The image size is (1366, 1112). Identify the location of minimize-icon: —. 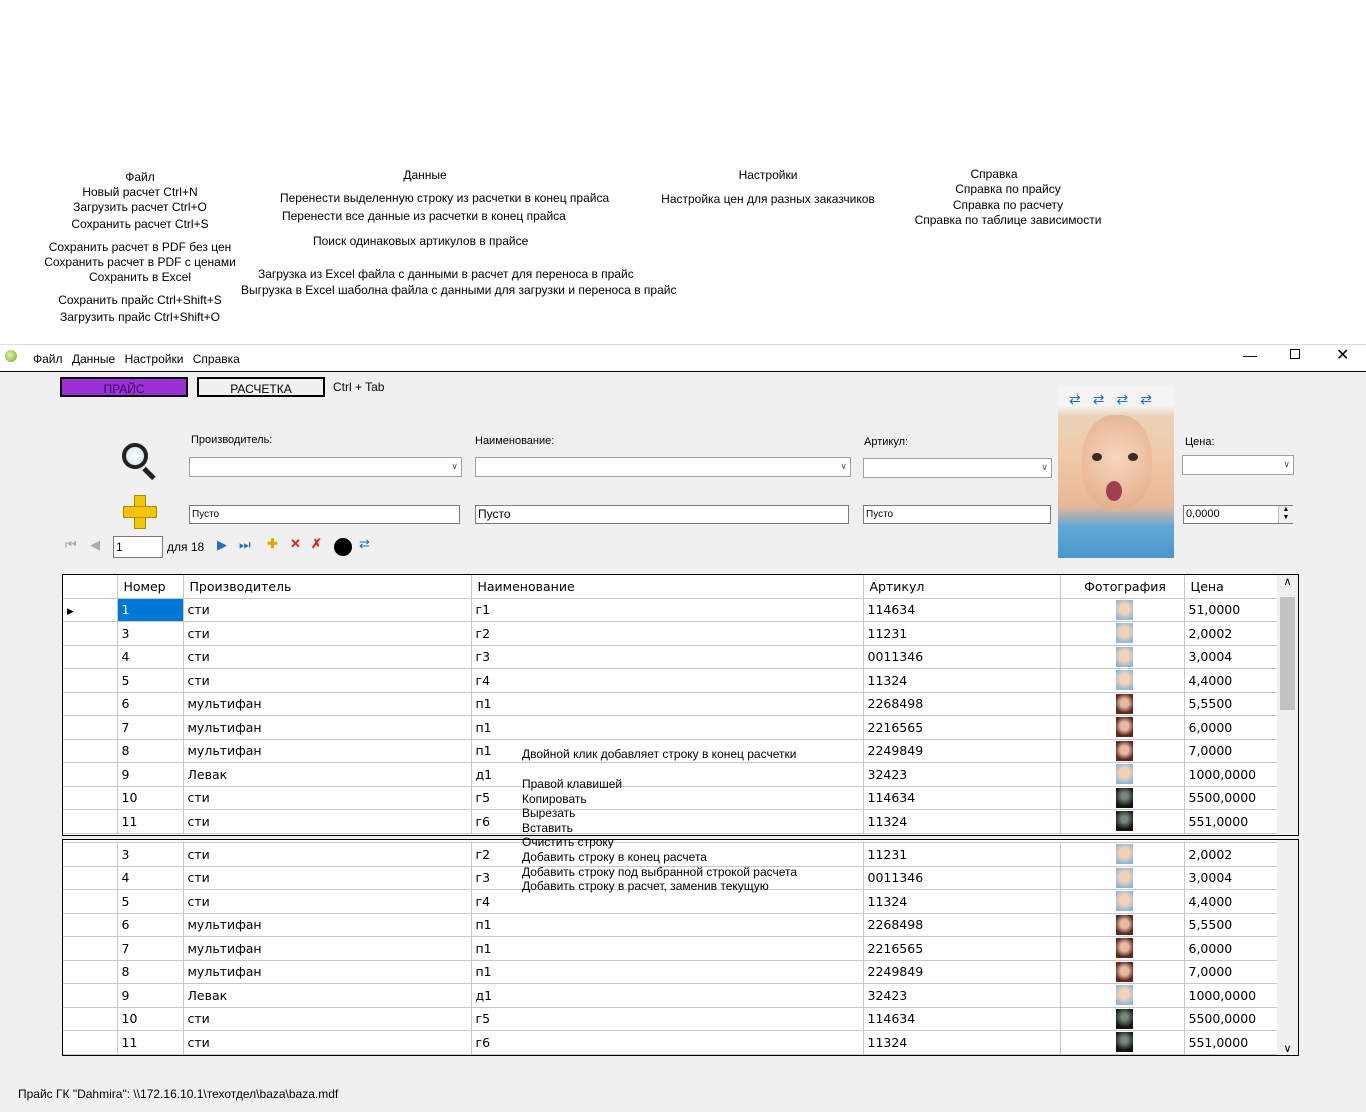
(1250, 355).